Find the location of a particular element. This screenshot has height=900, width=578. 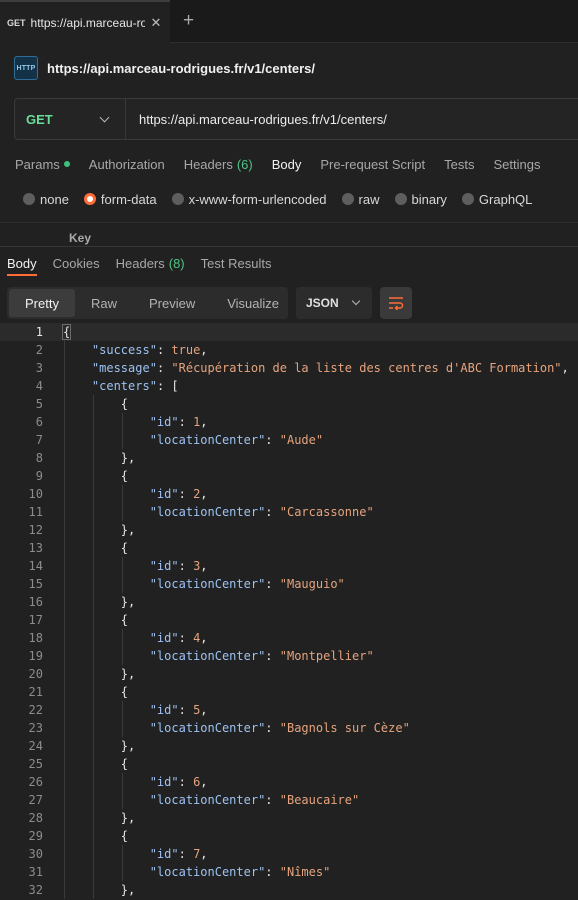

line-number: 8 is located at coordinates (39, 458).